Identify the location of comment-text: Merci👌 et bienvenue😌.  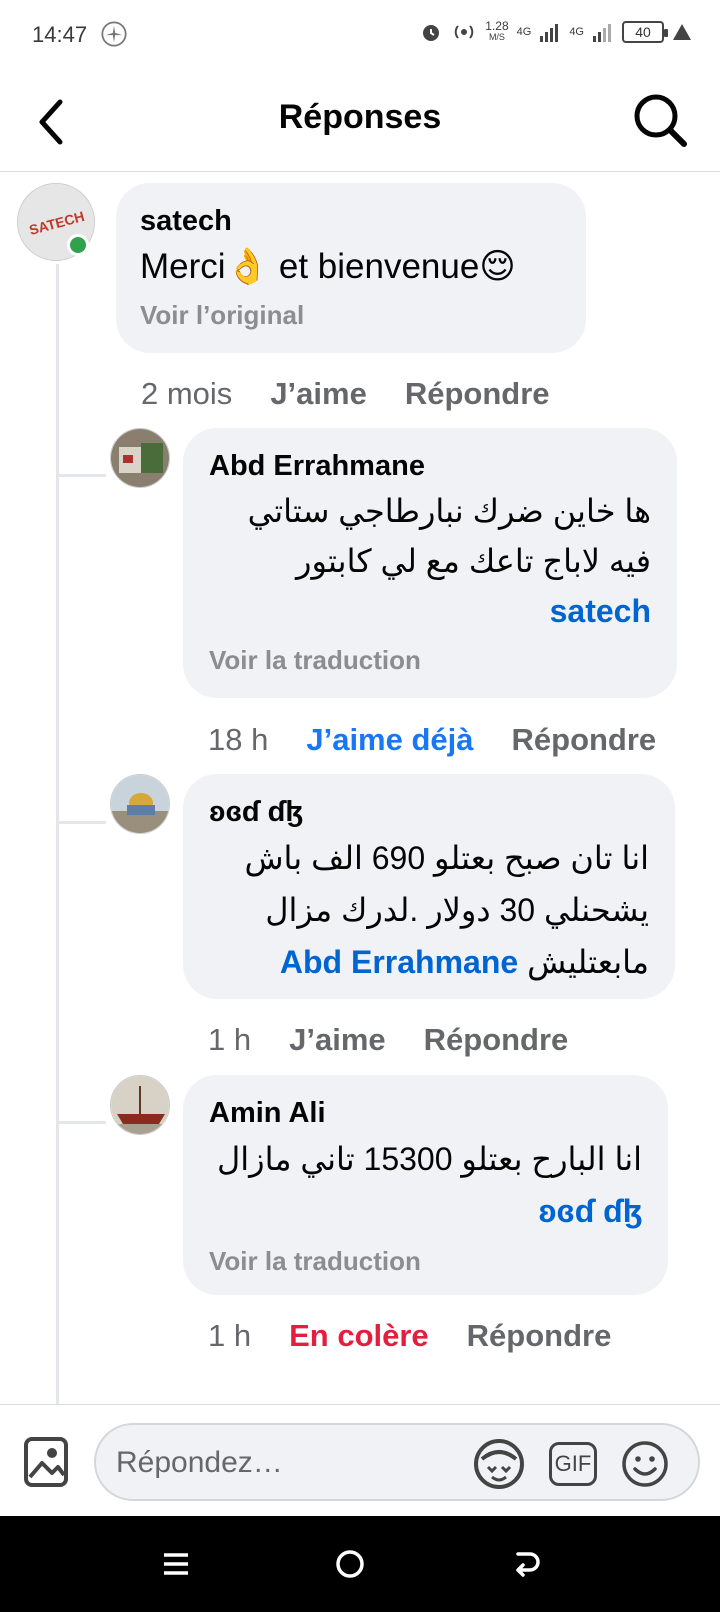
(328, 266).